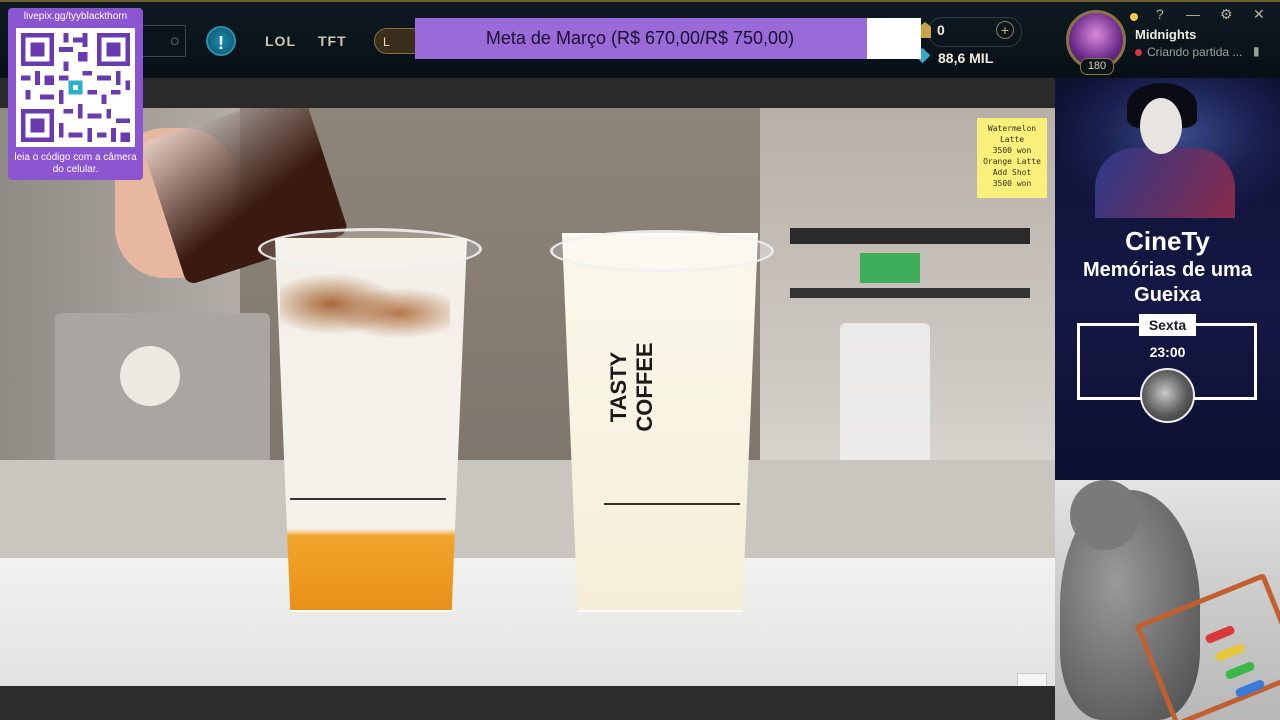 The image size is (1280, 720). What do you see at coordinates (365, 313) in the screenshot?
I see `espresso-swirl` at bounding box center [365, 313].